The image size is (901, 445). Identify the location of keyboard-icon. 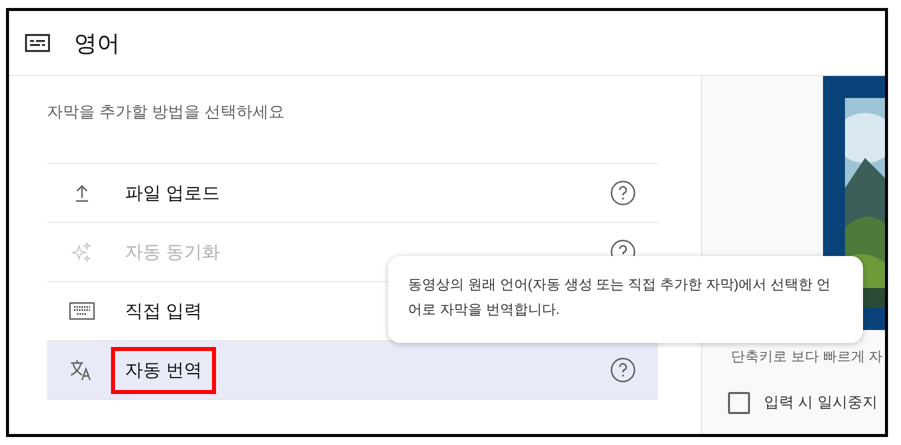
(82, 311).